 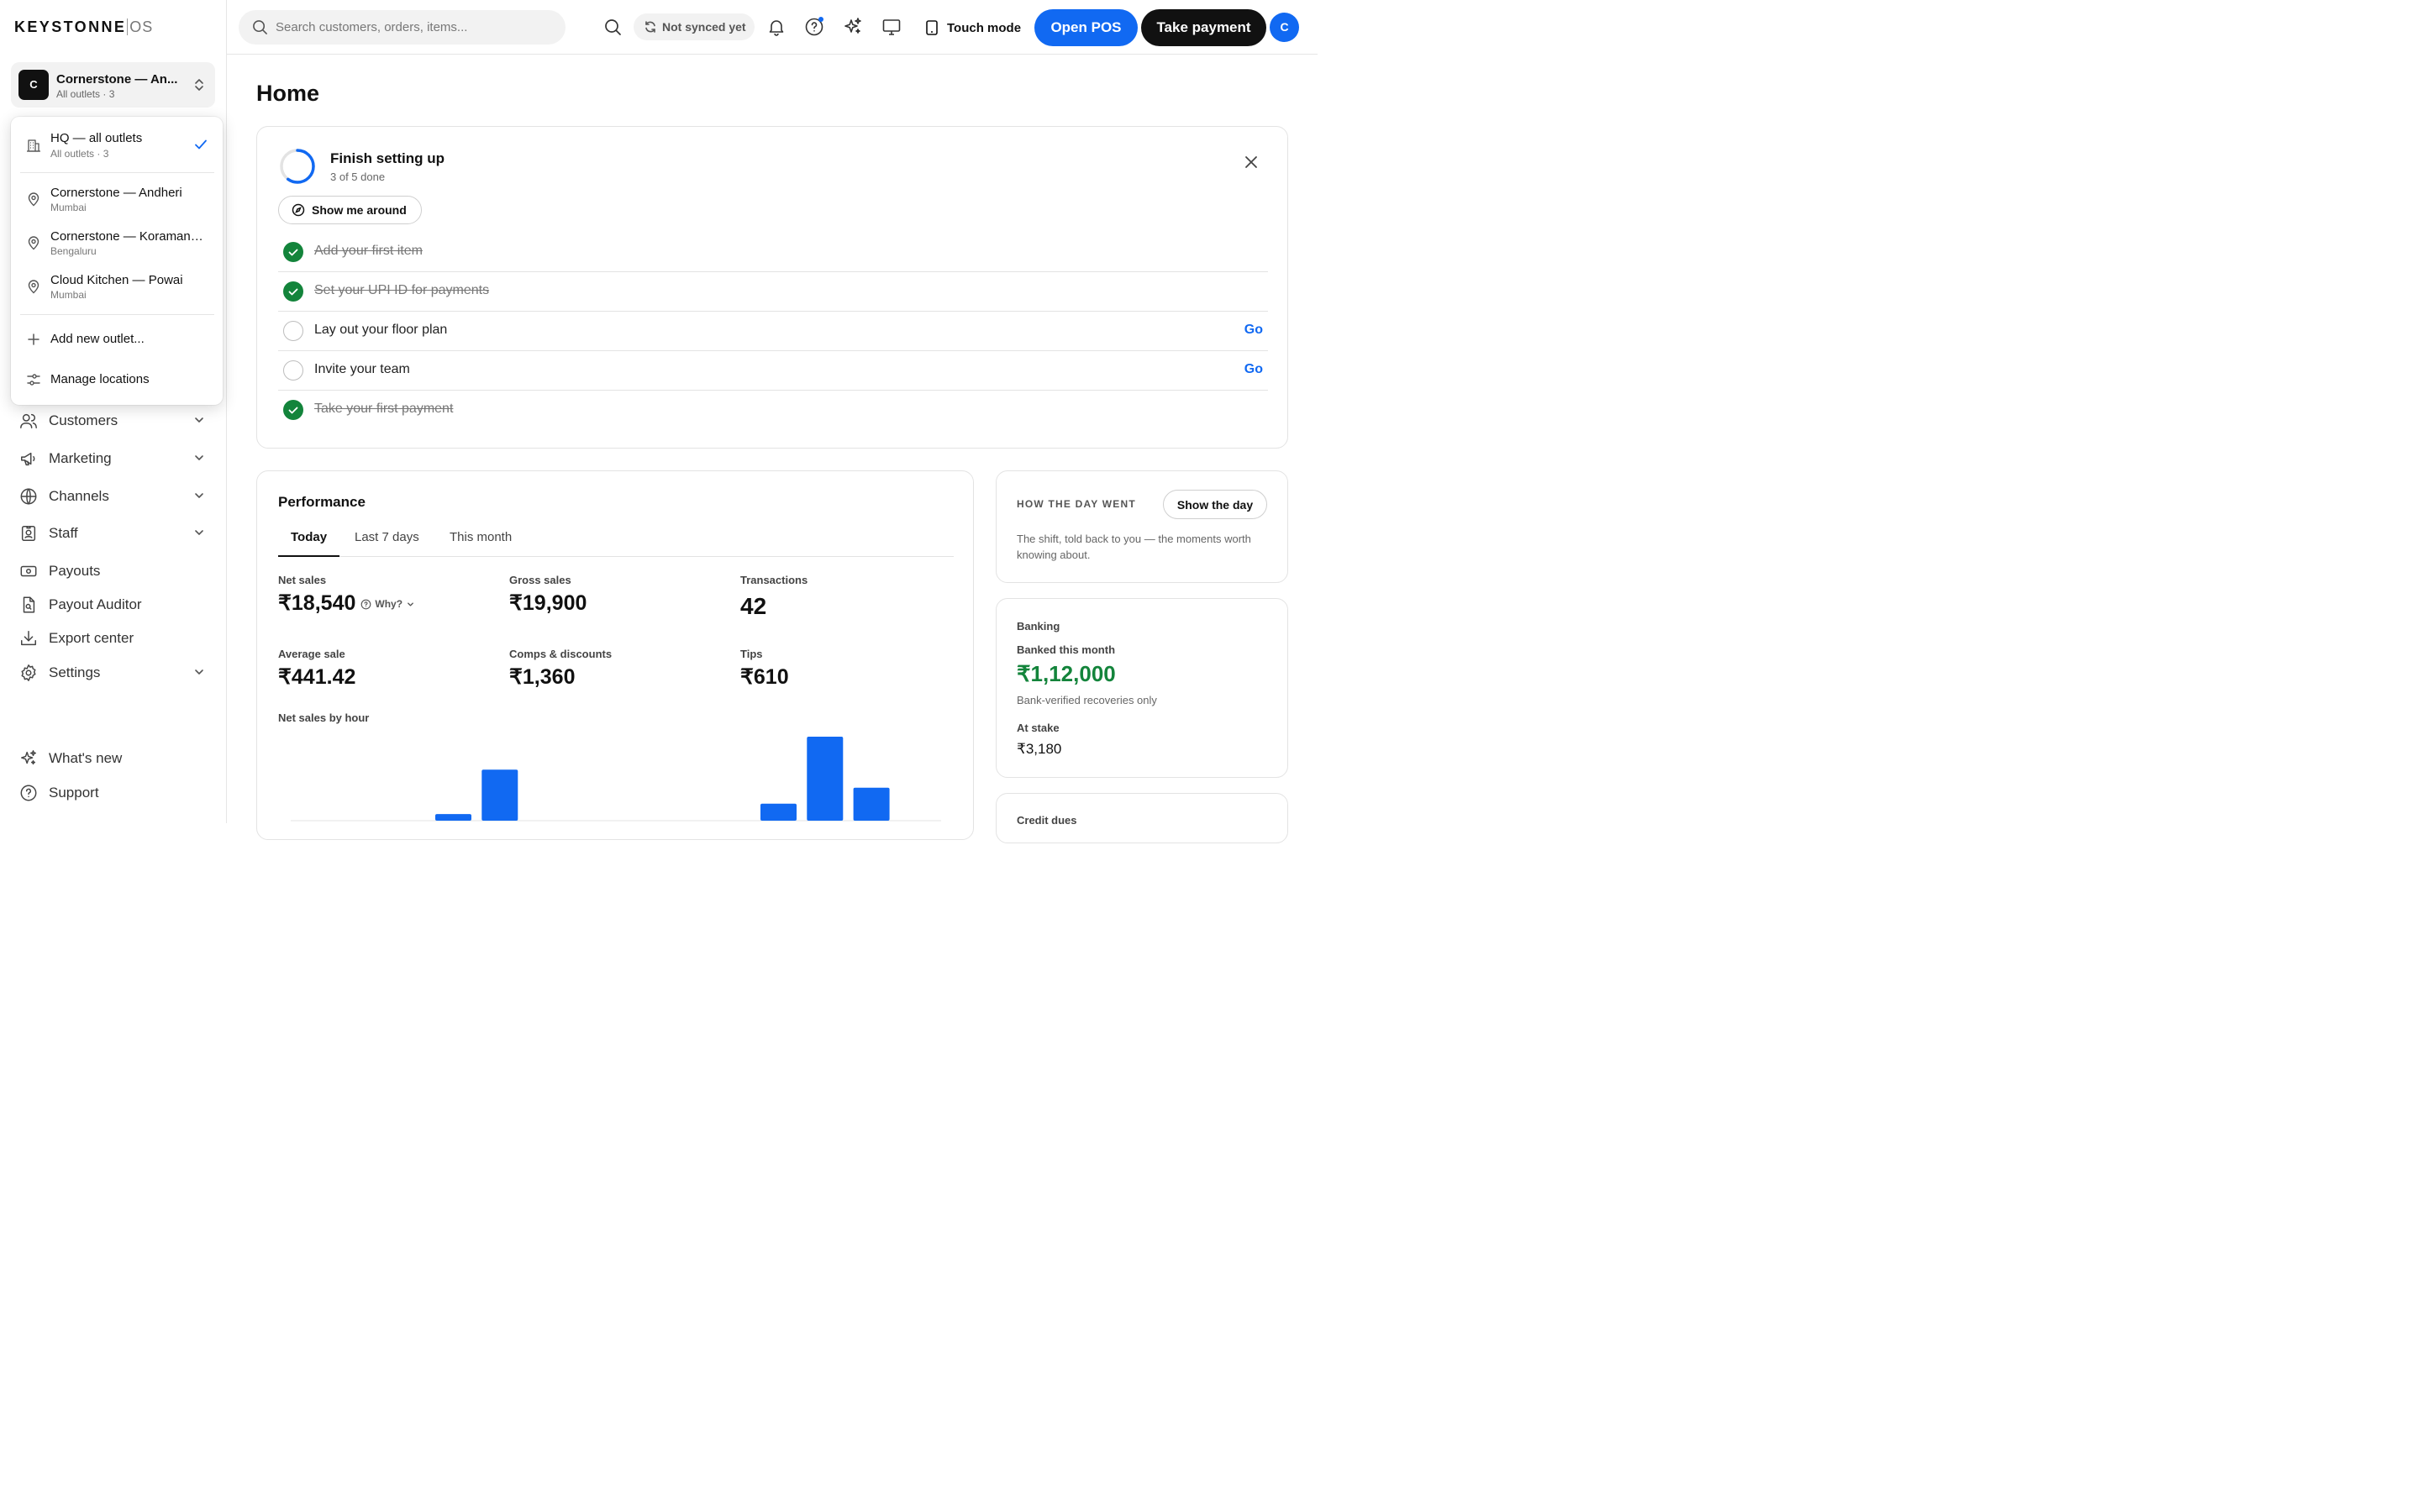 I want to click on why-button: Why?, so click(x=387, y=604).